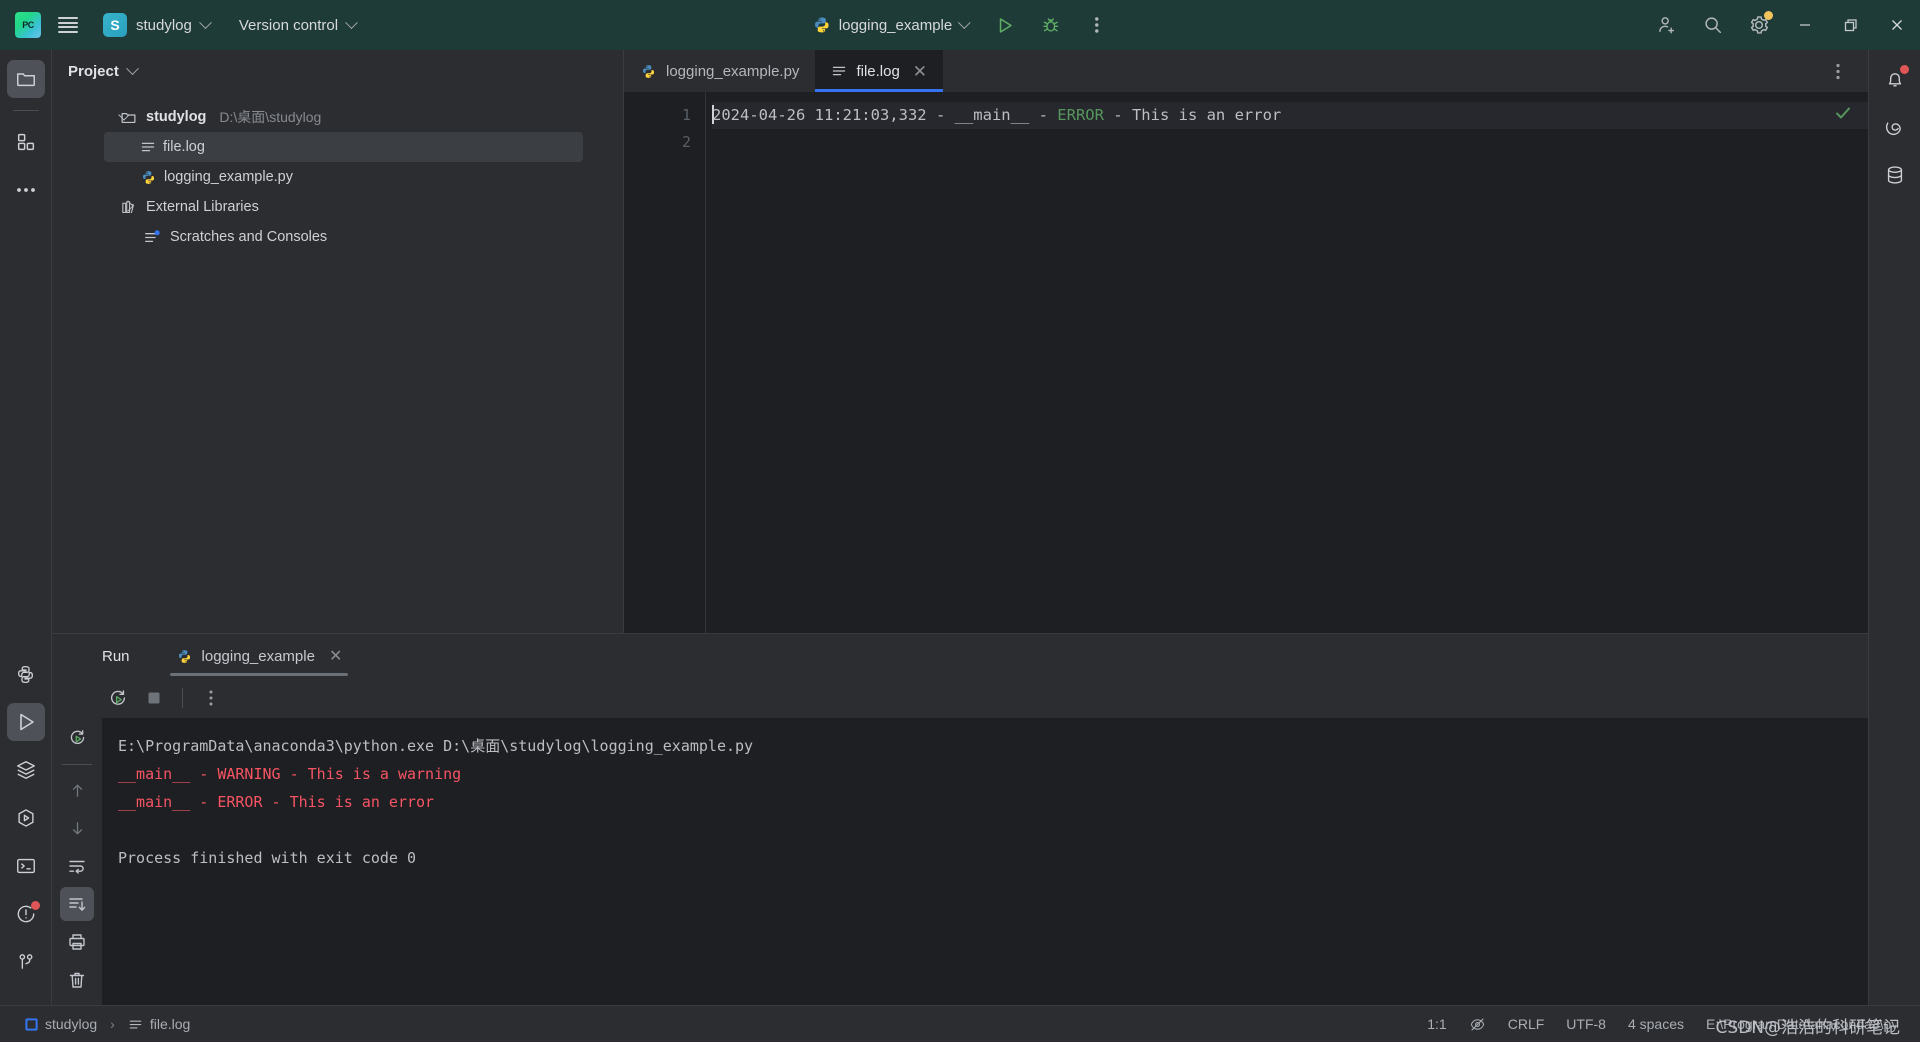 The image size is (1920, 1042). Describe the element at coordinates (267, 858) in the screenshot. I see `console-line: Process finished with exit code 0` at that location.